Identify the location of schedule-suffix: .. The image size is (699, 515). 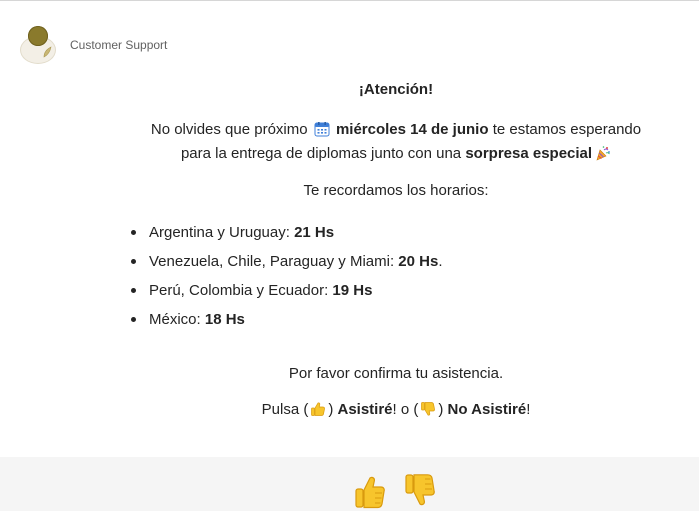
(440, 261).